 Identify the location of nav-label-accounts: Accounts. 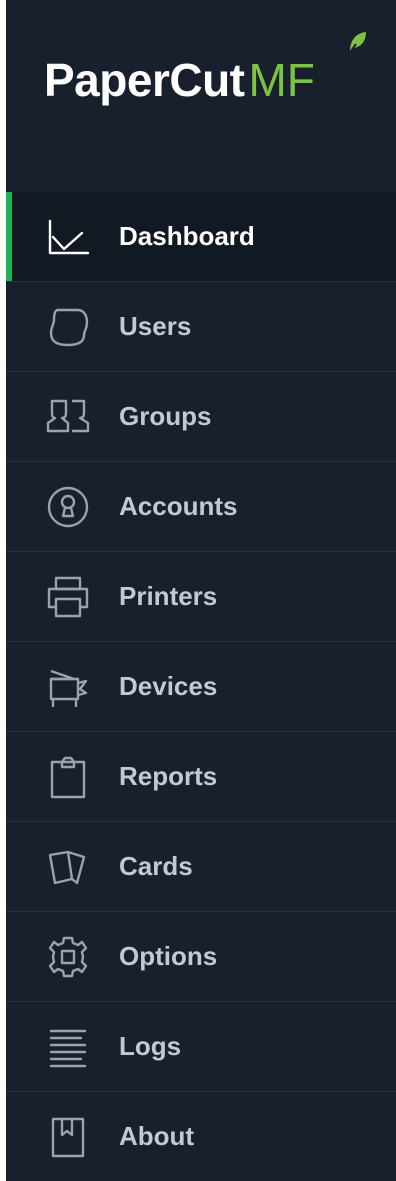
(178, 506).